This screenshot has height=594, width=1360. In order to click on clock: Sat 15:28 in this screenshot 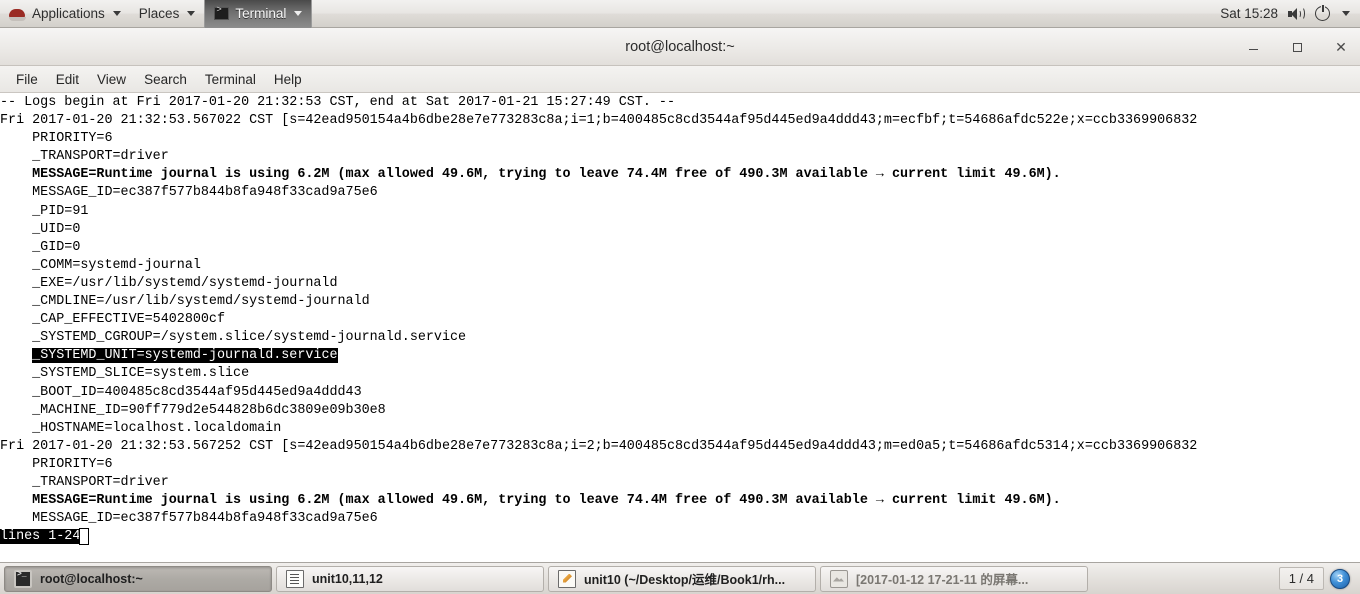, I will do `click(1249, 13)`.